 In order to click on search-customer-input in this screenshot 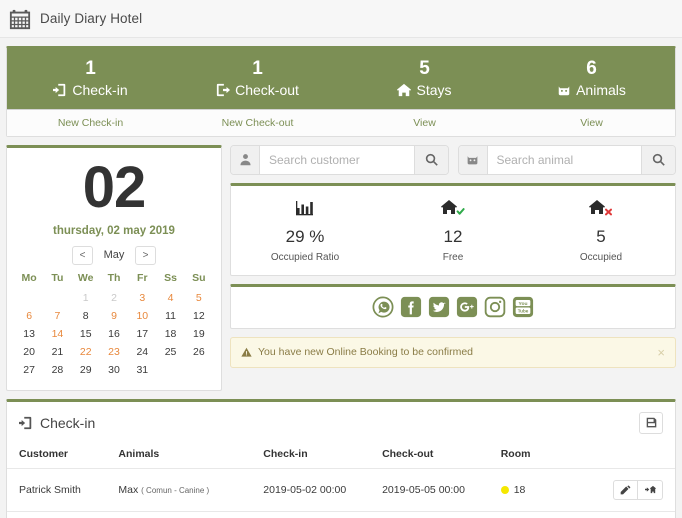, I will do `click(337, 159)`.